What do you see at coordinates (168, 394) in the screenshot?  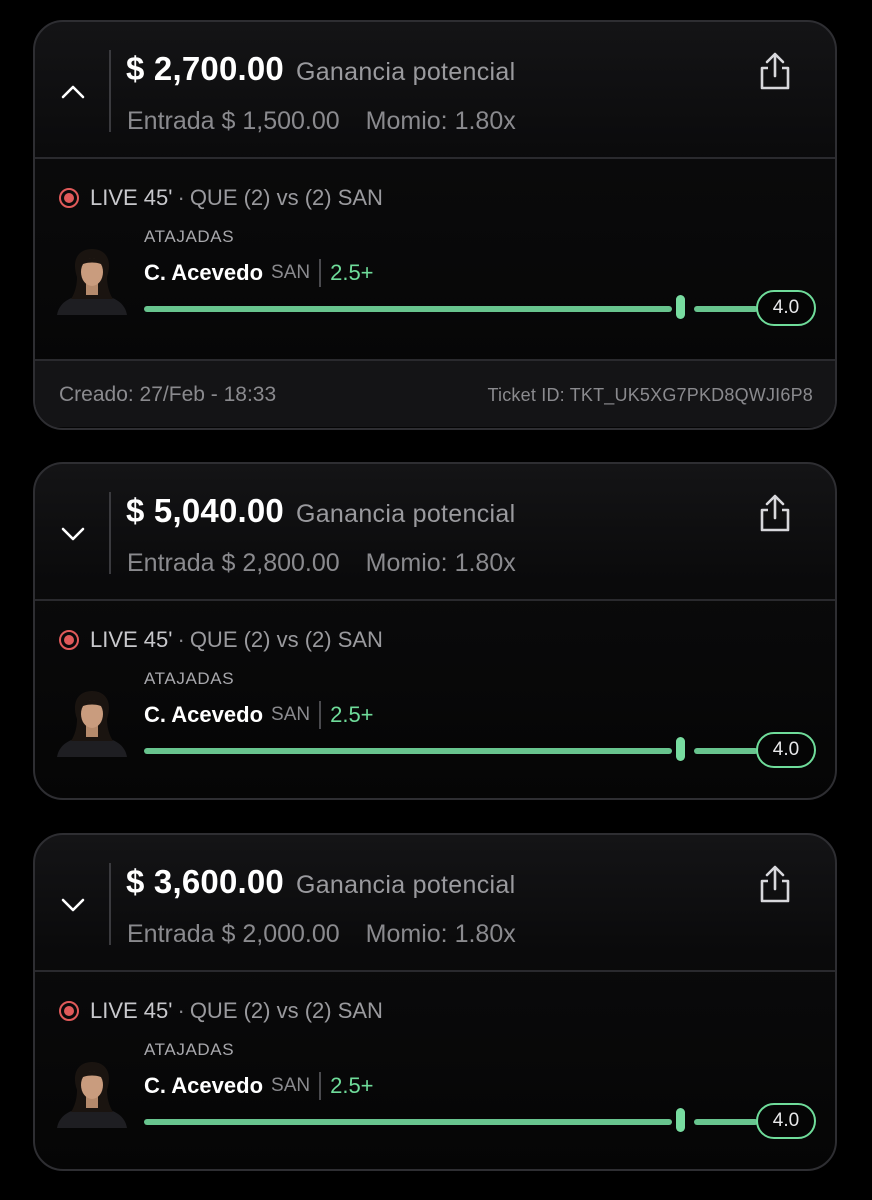 I see `created-date: Creado: 27/Feb - 18:33` at bounding box center [168, 394].